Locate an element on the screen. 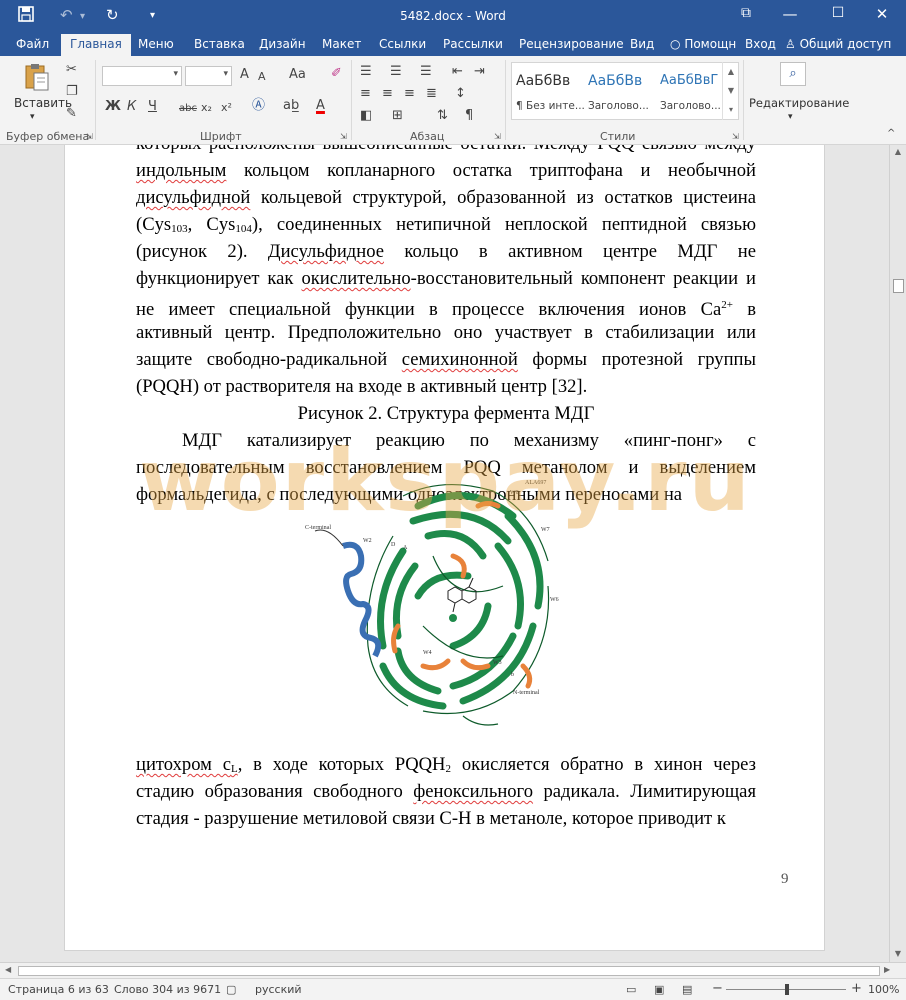 The image size is (906, 1000). shrink-font-icon: A is located at coordinates (262, 77).